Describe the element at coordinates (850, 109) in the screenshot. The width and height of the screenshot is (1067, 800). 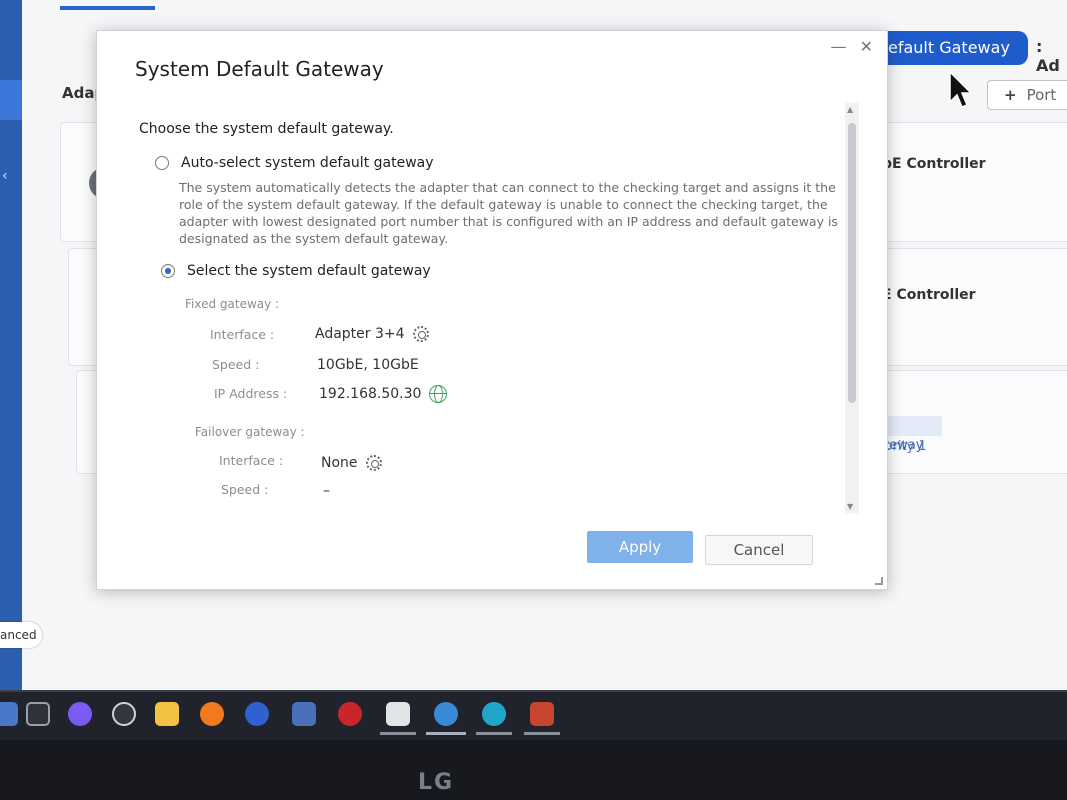
I see `scroll-up-arrow-icon: ▲` at that location.